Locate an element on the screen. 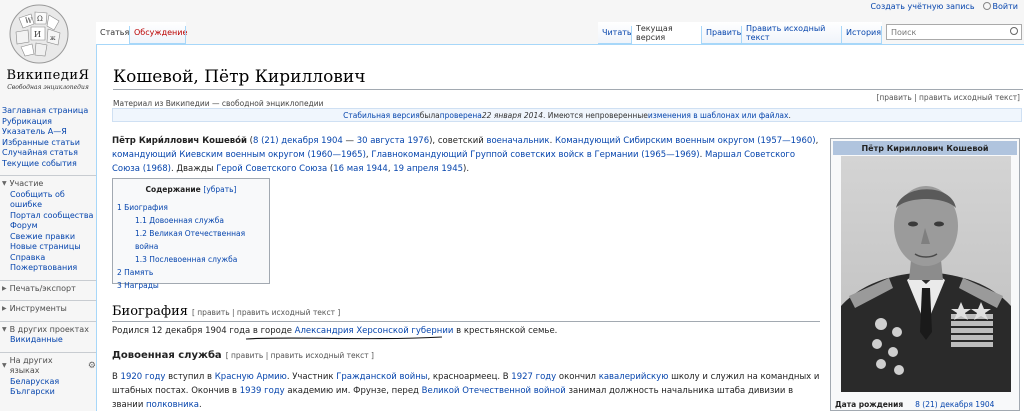 Image resolution: width=1024 pixels, height=411 pixels. portal-participation-title: Участие is located at coordinates (26, 183).